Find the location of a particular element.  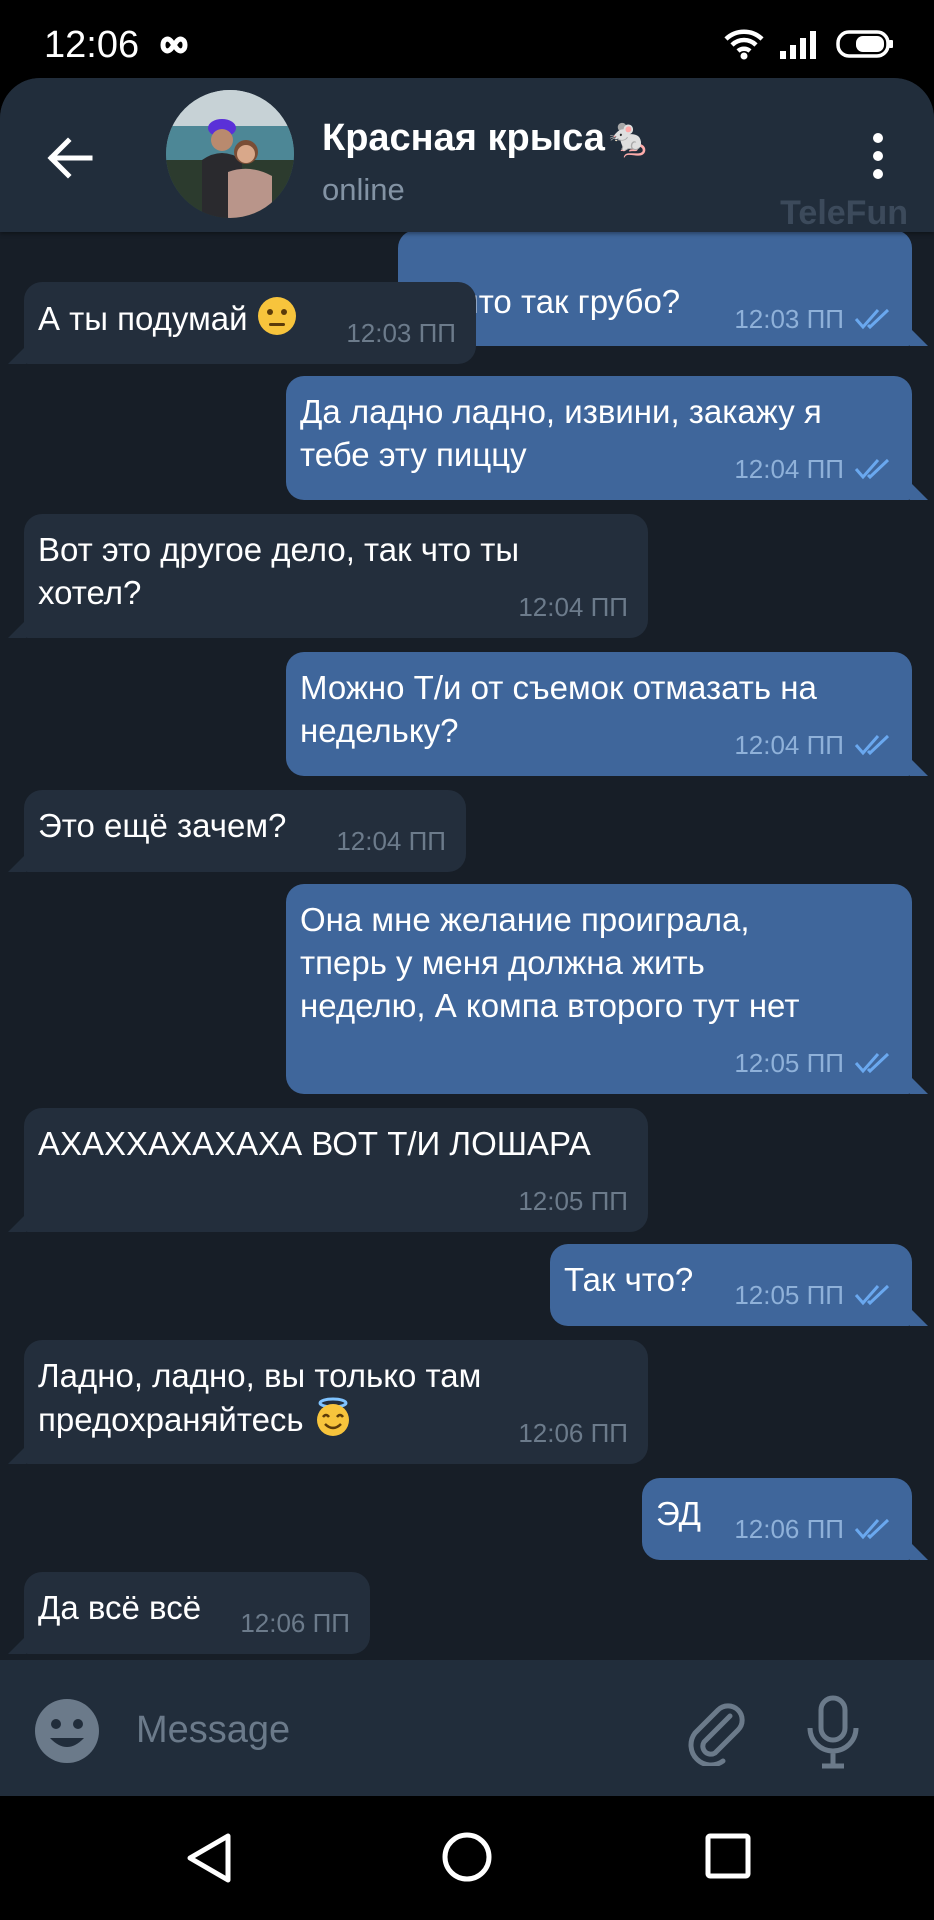

message-text: А ты подумай is located at coordinates (143, 318).